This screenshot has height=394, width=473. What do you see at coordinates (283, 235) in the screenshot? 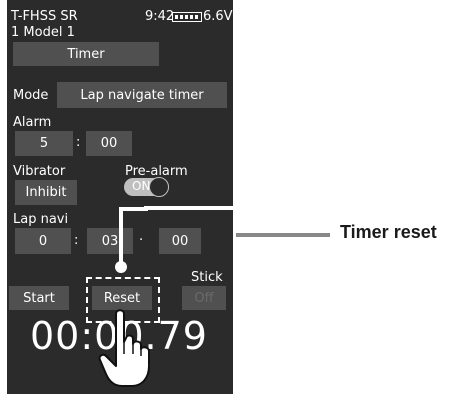
I see `callout-line` at bounding box center [283, 235].